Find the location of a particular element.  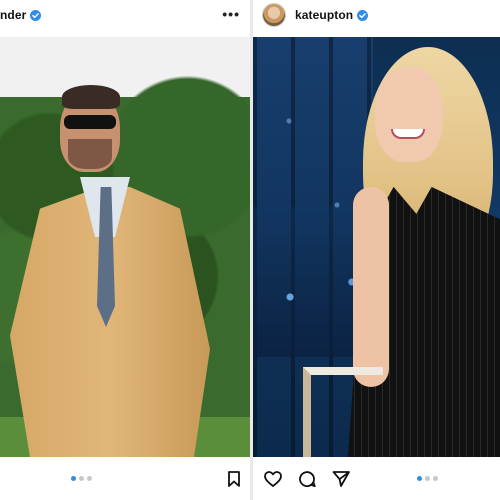

comment-icon is located at coordinates (307, 479).